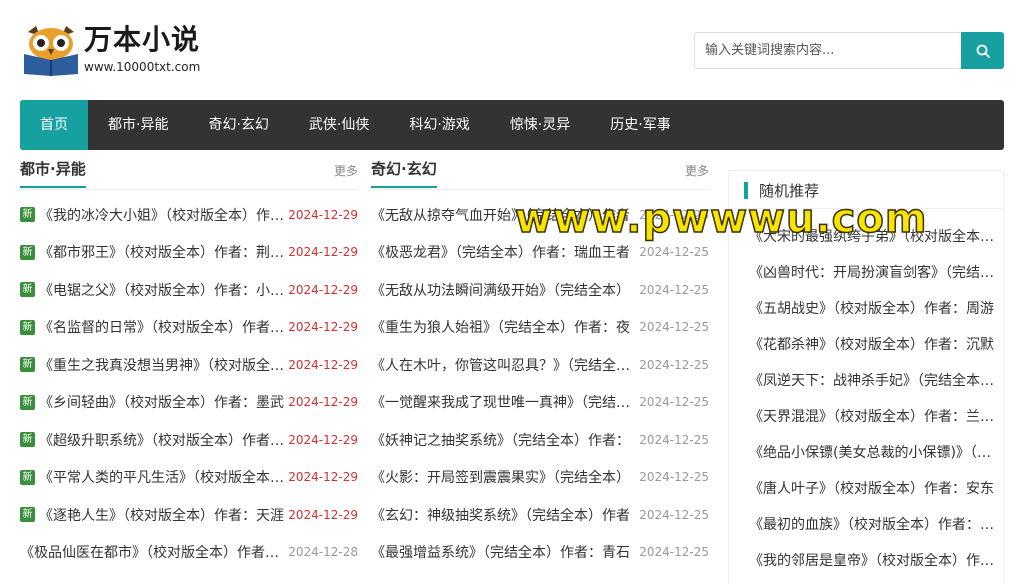 Image resolution: width=1024 pixels, height=584 pixels. Describe the element at coordinates (540, 170) in the screenshot. I see `column-header: 奇幻·玄幻 更多` at that location.